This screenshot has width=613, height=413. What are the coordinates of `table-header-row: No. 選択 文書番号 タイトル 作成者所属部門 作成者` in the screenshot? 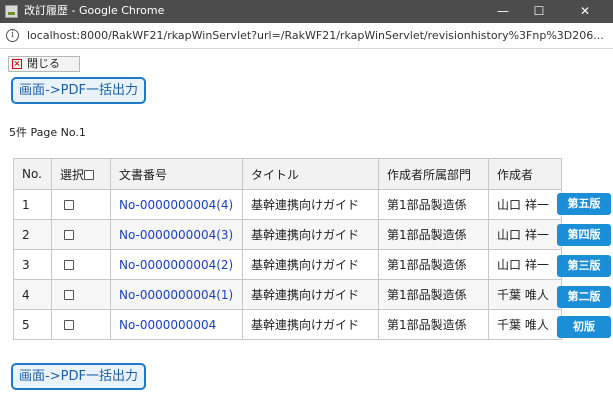 It's located at (287, 174).